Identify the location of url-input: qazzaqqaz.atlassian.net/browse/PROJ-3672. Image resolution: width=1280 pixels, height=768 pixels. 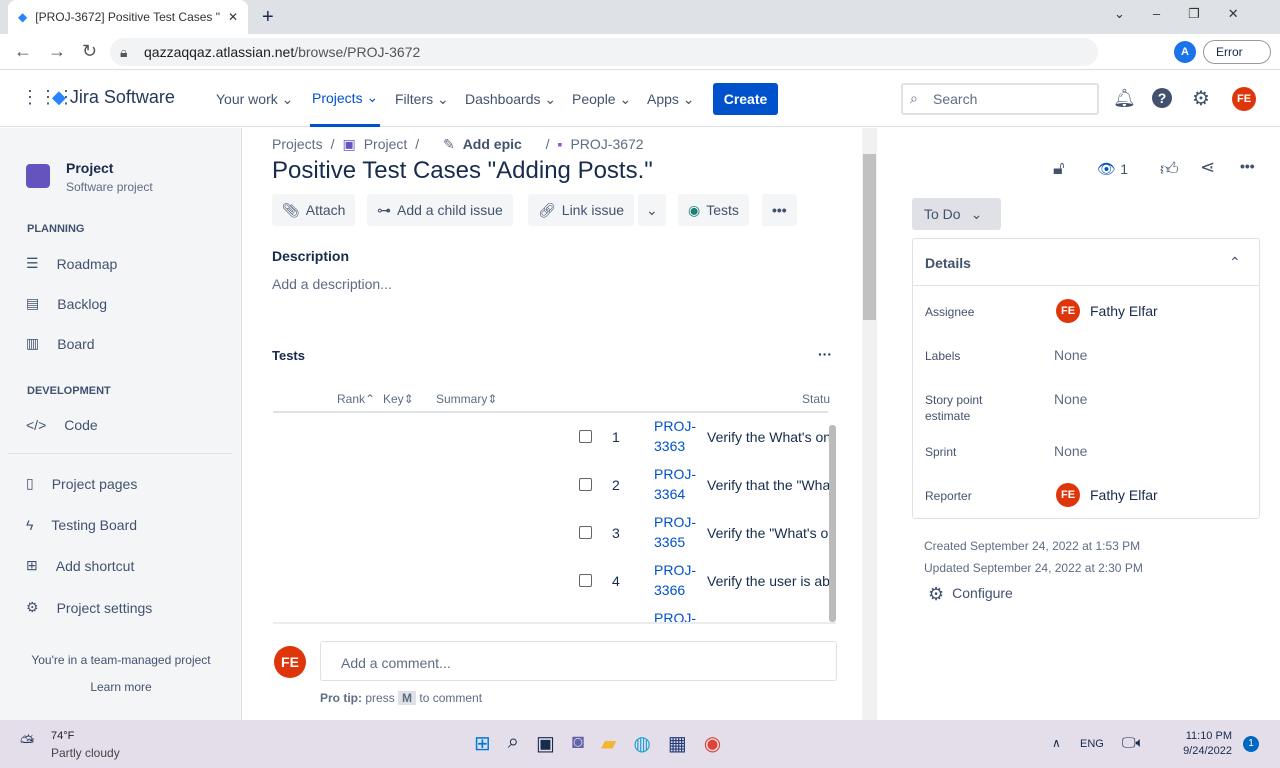
(604, 52).